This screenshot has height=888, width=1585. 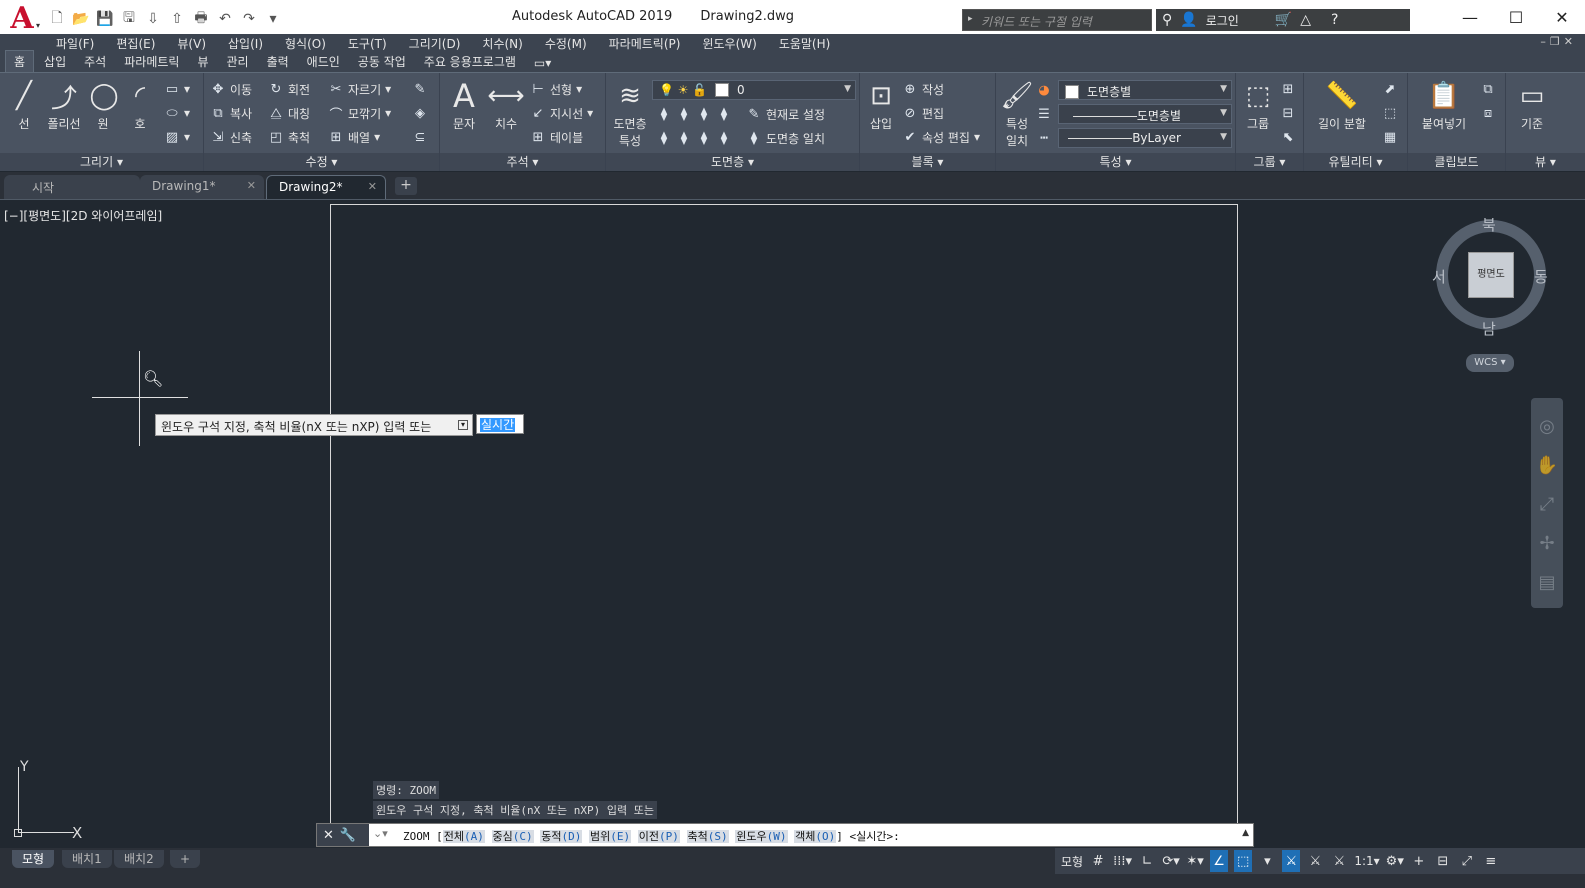 I want to click on application-menu-button: A ▾, so click(x=22, y=19).